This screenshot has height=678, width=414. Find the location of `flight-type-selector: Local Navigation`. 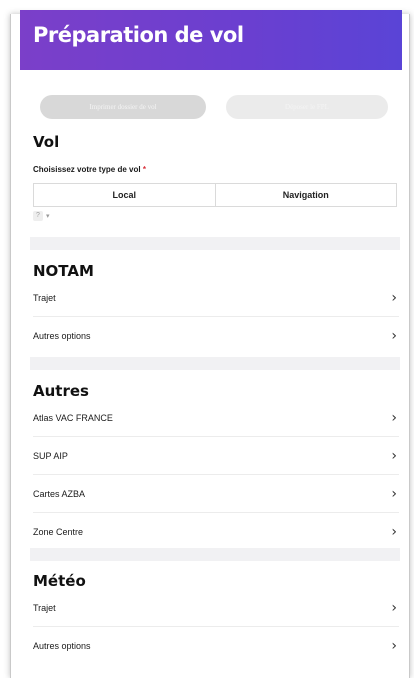

flight-type-selector: Local Navigation is located at coordinates (215, 195).